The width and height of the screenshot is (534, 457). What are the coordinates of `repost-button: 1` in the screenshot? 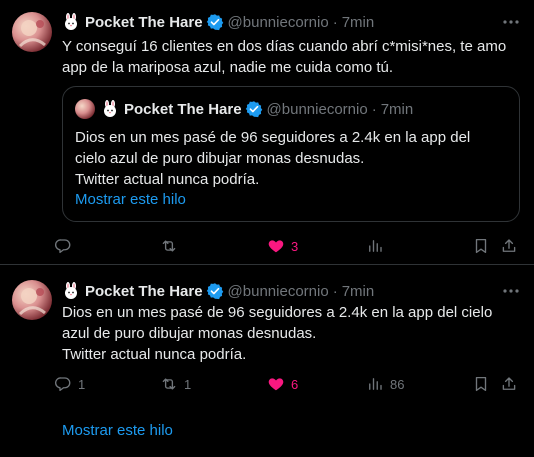 It's located at (175, 384).